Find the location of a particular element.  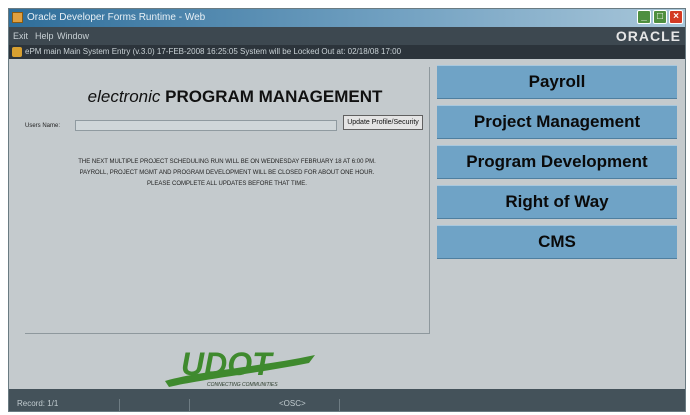

menu-help: Help is located at coordinates (44, 36).